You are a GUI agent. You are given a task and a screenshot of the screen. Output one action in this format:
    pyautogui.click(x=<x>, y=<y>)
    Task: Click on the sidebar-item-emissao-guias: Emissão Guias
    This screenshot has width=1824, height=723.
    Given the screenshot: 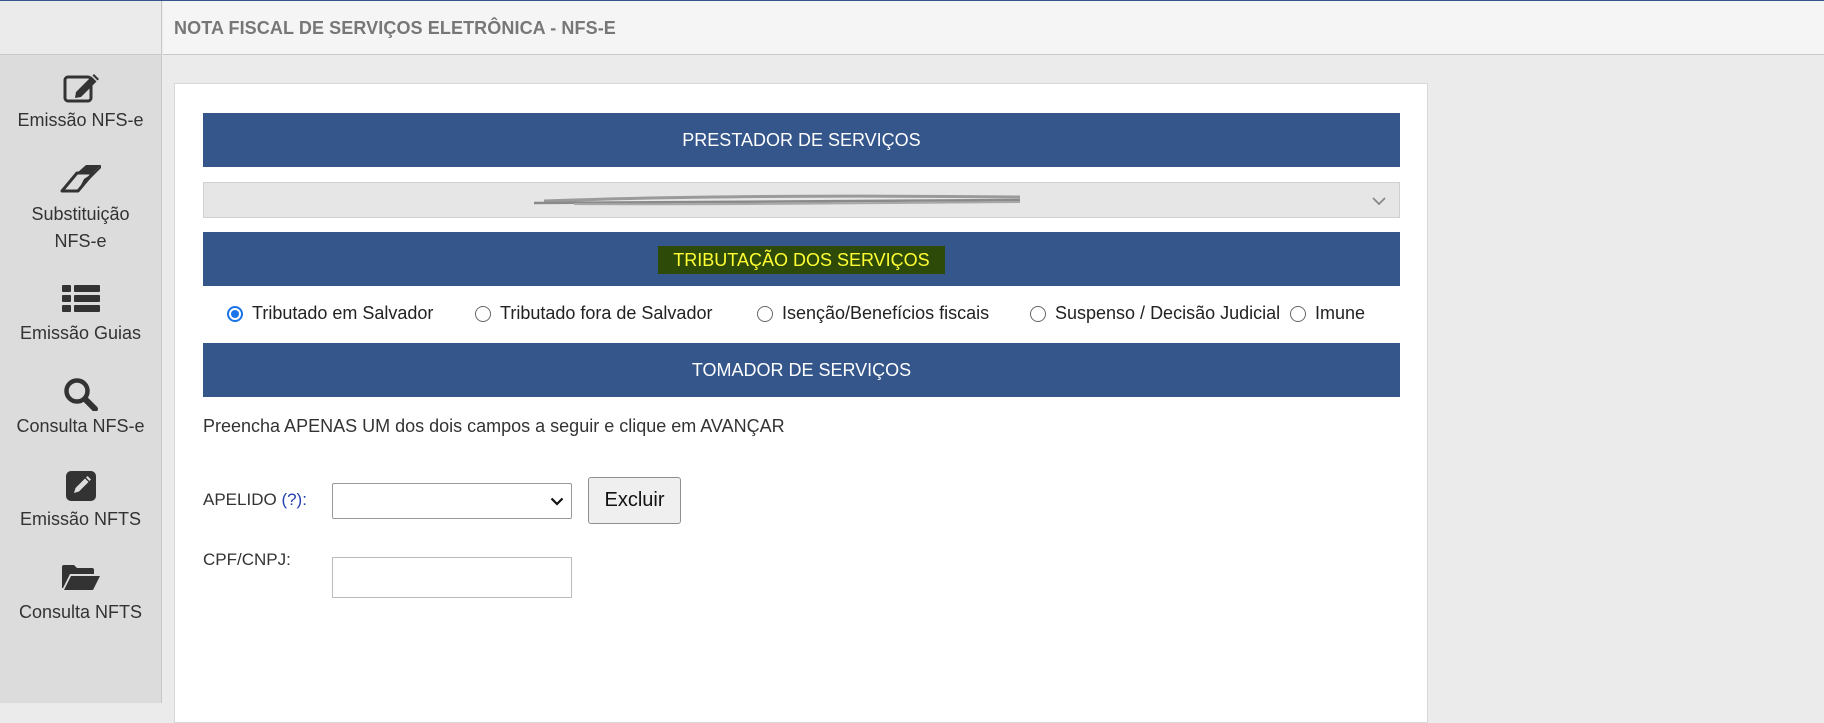 What is the action you would take?
    pyautogui.click(x=80, y=315)
    